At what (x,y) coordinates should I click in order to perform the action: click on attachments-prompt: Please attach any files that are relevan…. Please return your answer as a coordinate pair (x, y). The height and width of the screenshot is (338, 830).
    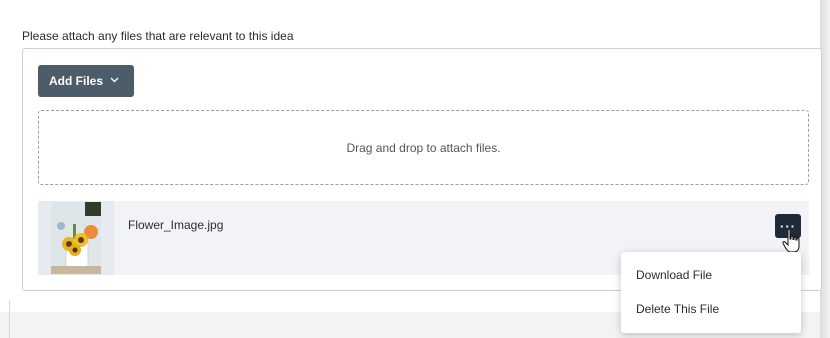
    Looking at the image, I should click on (158, 36).